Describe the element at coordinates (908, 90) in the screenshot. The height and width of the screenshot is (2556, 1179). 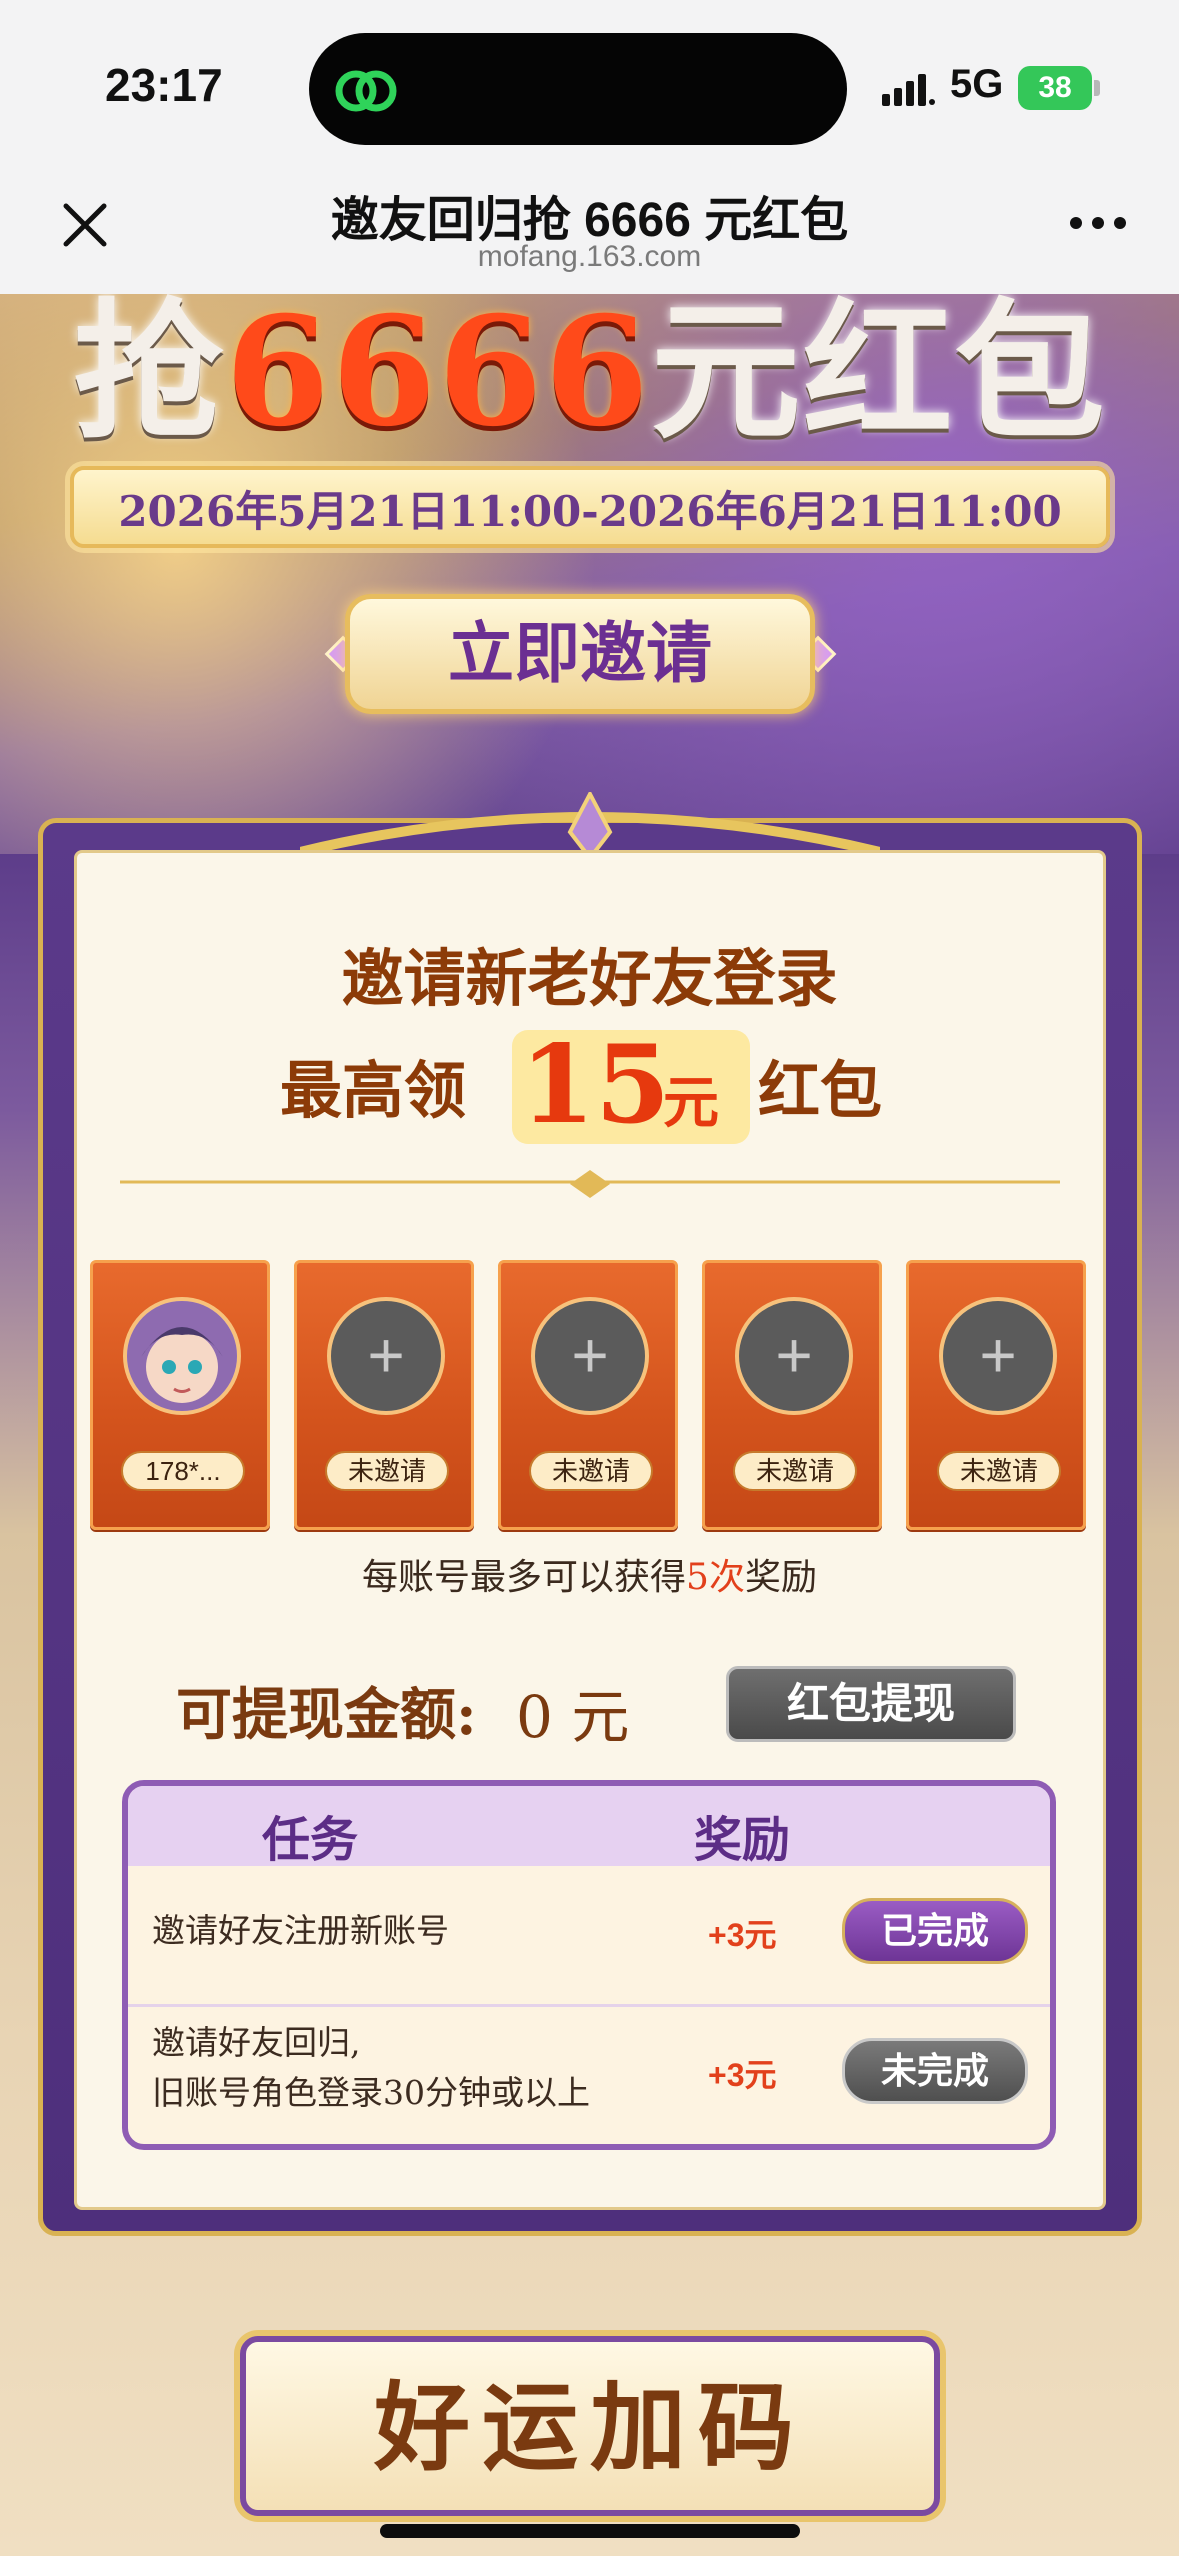
I see `signal-icon` at that location.